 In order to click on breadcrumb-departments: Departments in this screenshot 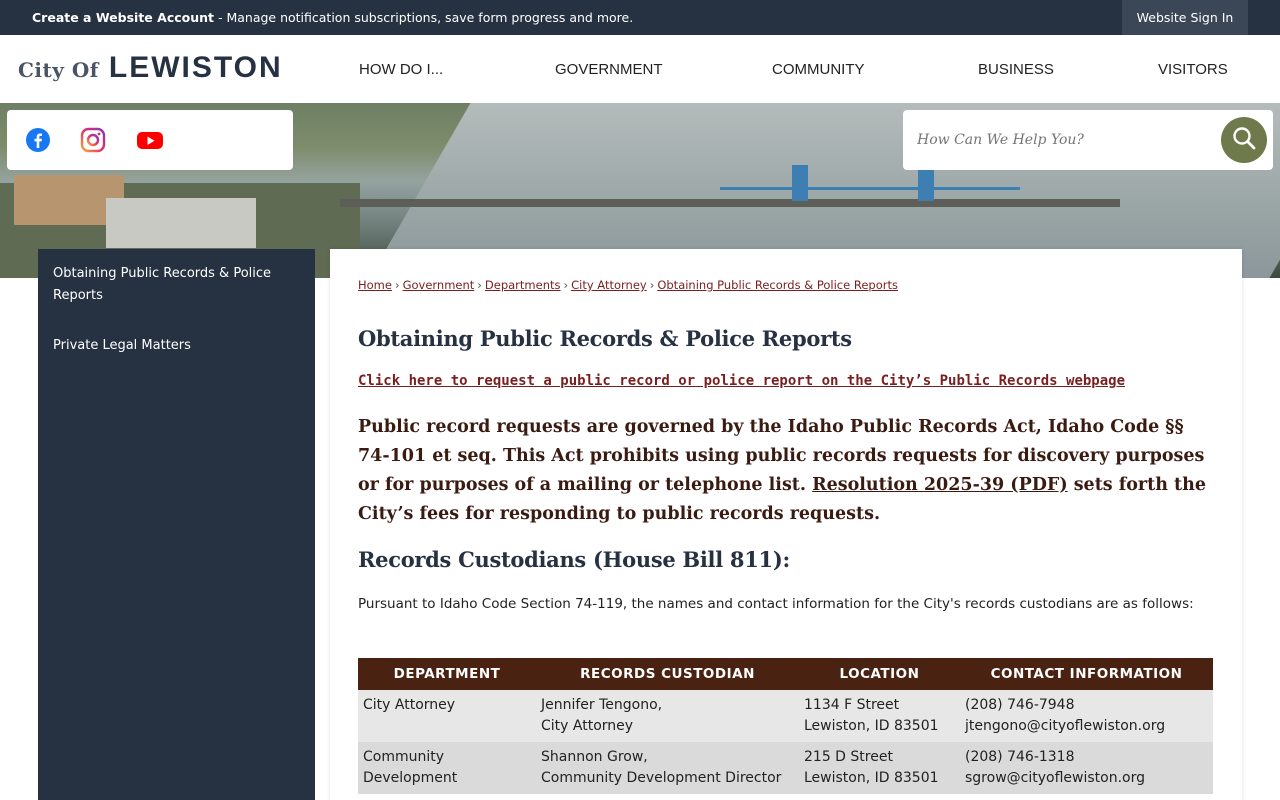, I will do `click(523, 285)`.